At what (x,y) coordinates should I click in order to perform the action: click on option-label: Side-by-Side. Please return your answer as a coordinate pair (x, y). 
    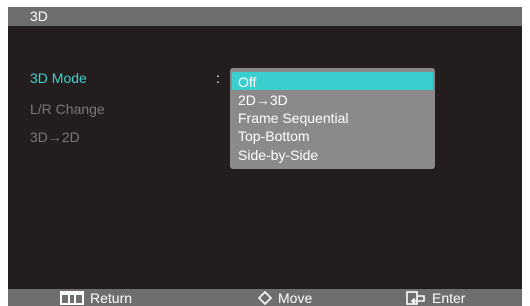
    Looking at the image, I should click on (278, 155).